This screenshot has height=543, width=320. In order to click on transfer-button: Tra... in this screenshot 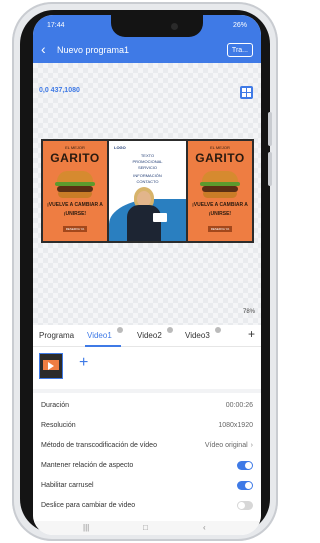, I will do `click(239, 50)`.